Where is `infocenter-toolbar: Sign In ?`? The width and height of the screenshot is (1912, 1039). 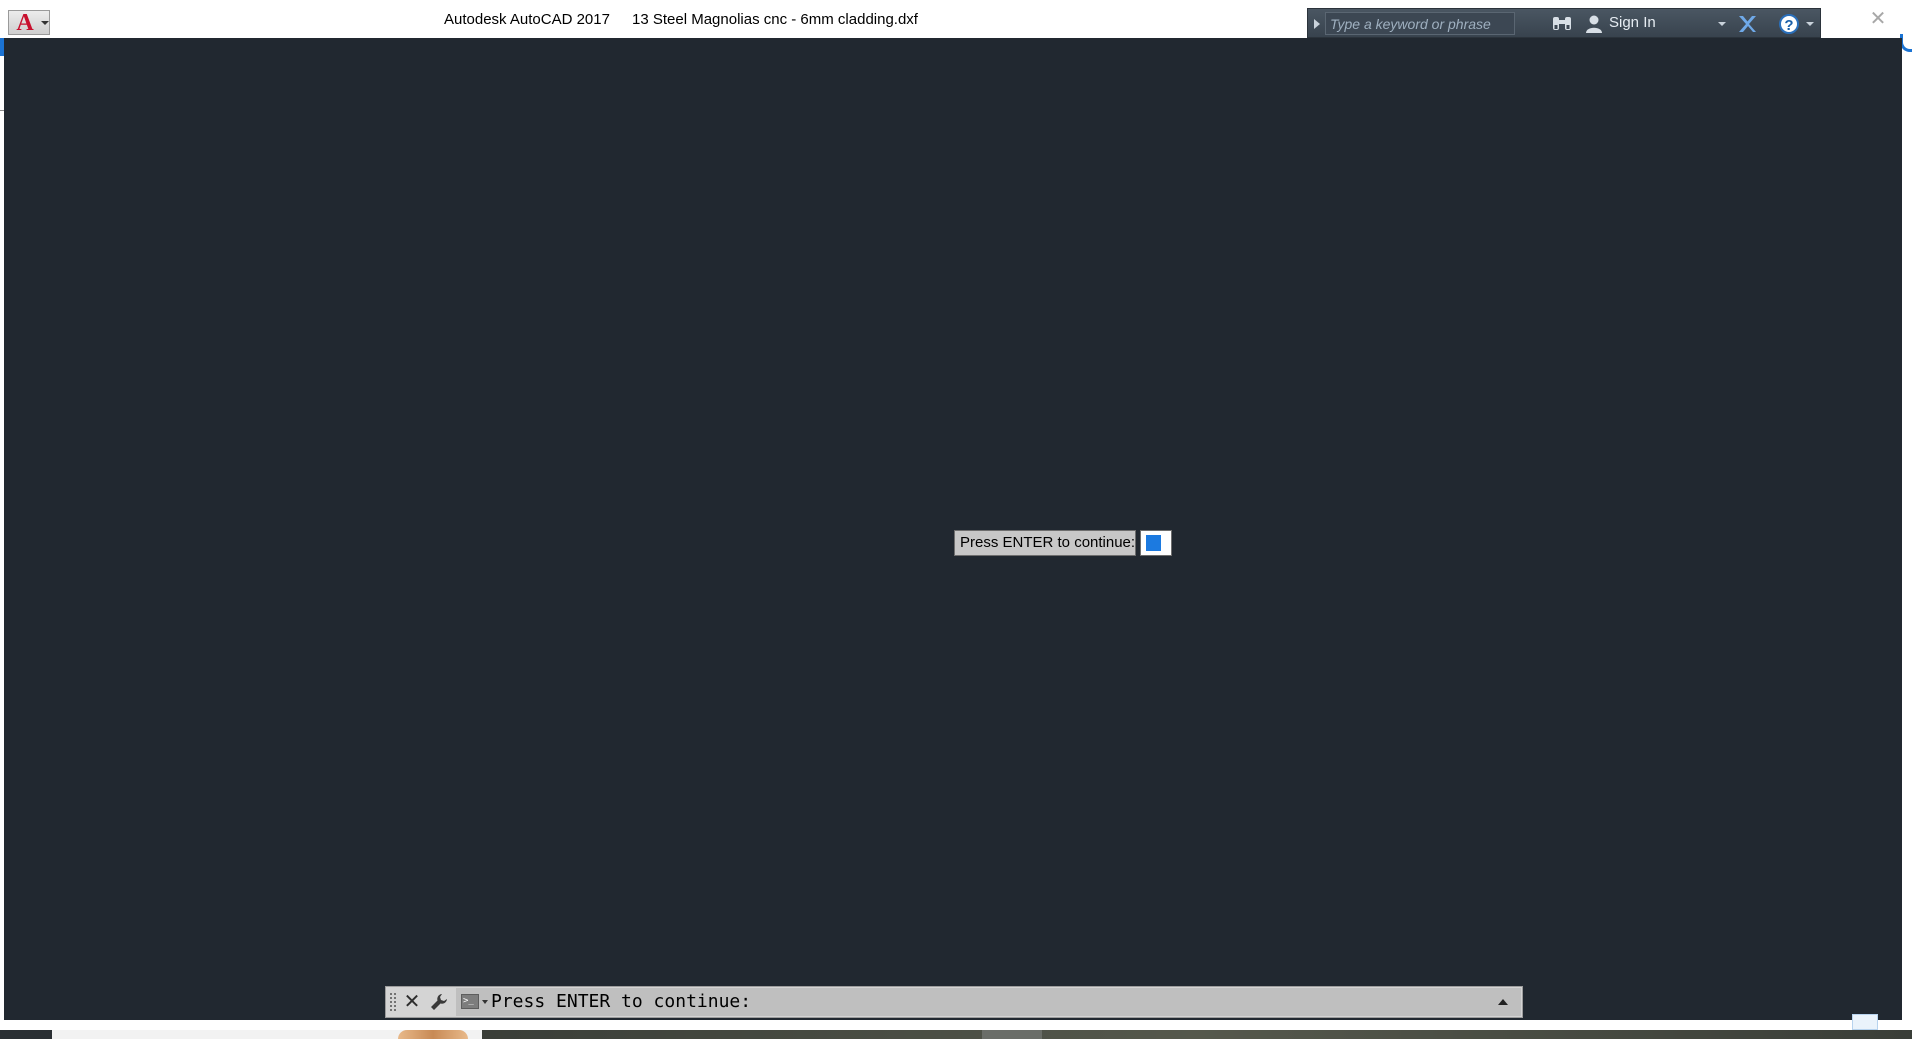 infocenter-toolbar: Sign In ? is located at coordinates (1564, 23).